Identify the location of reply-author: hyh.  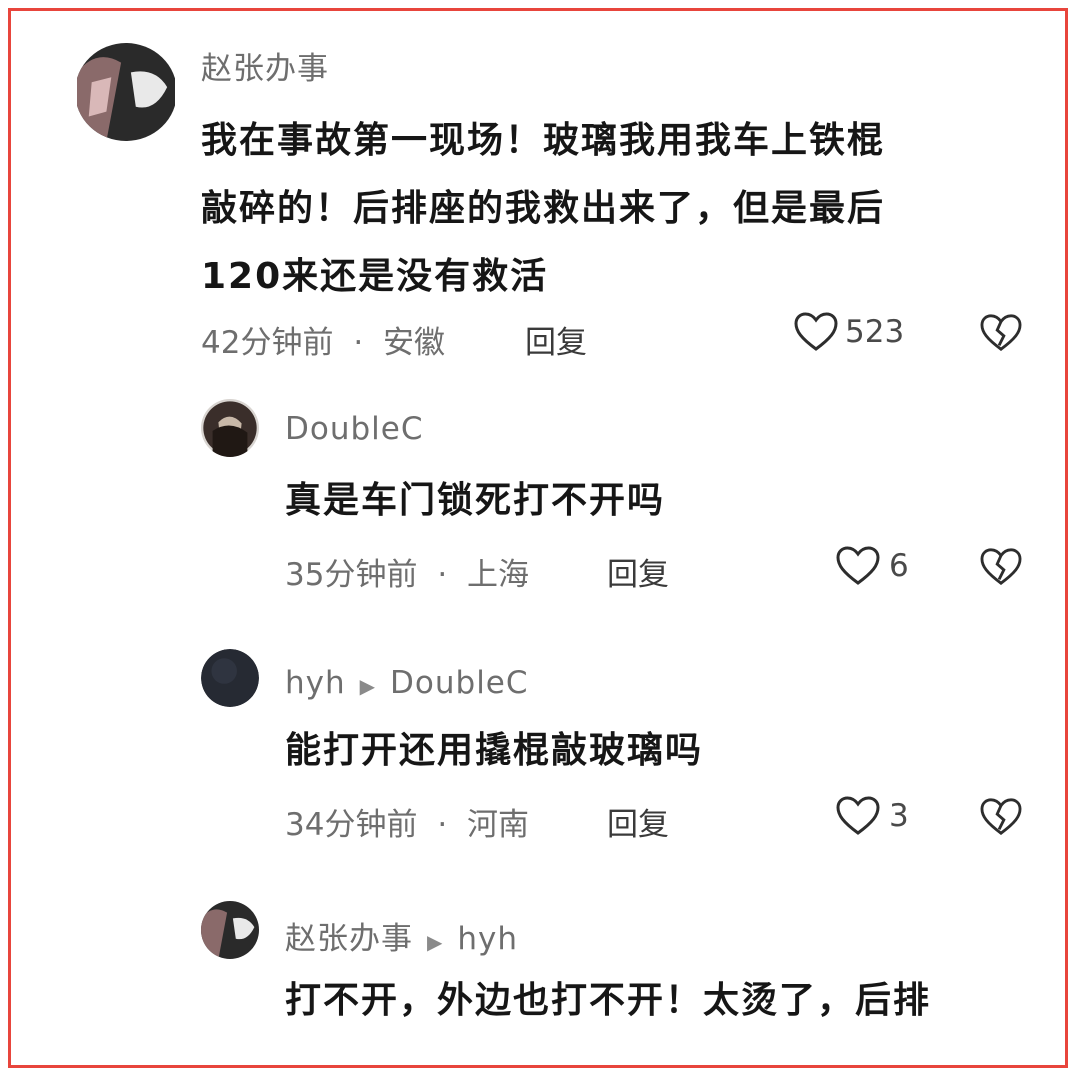
(315, 683).